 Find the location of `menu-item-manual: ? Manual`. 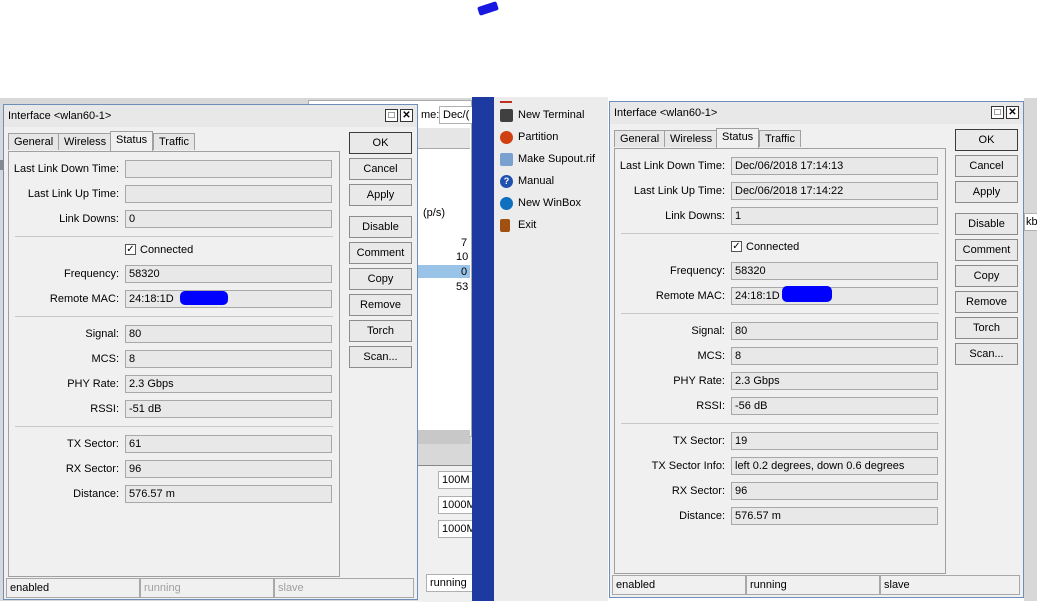

menu-item-manual: ? Manual is located at coordinates (552, 181).